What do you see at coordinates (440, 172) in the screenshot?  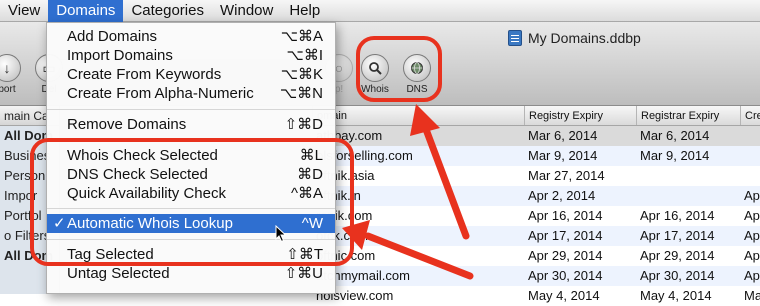 I see `annotation-arrow-toolbar` at bounding box center [440, 172].